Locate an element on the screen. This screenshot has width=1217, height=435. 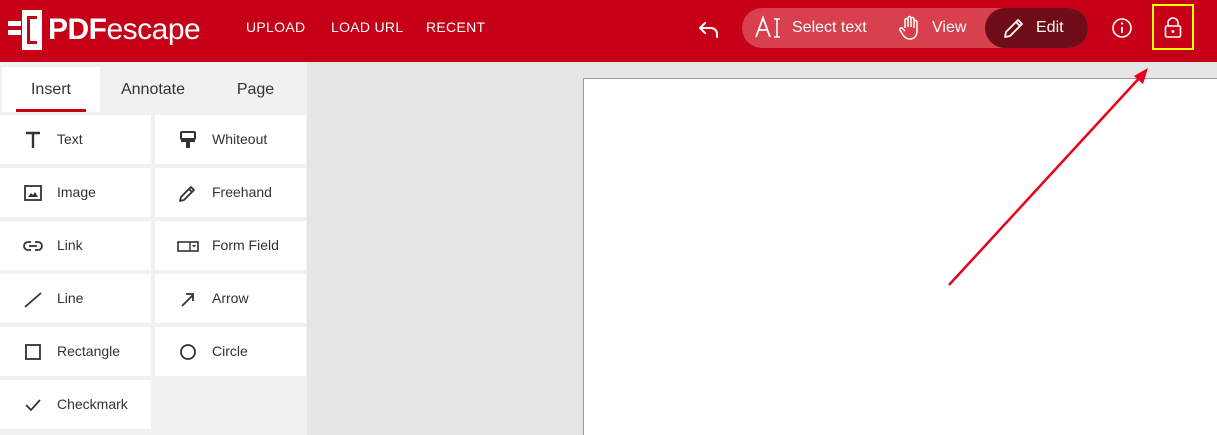
tool-link-label: Link is located at coordinates (70, 245).